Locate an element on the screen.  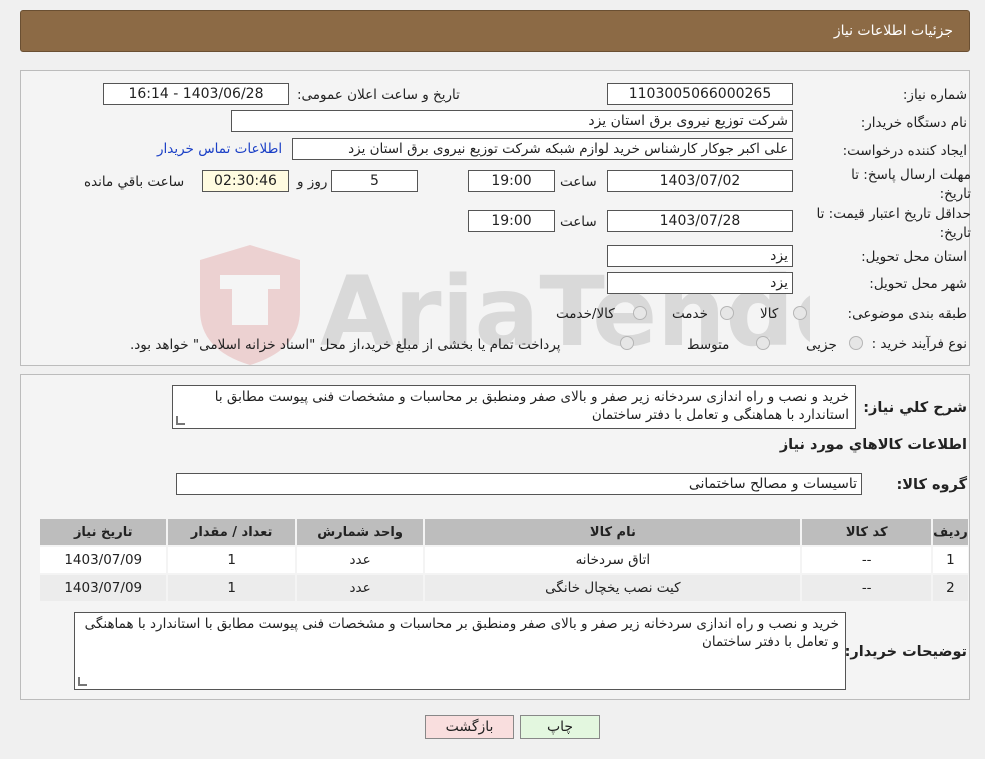
city-label: شهر محل تحویل: is located at coordinates (918, 284).